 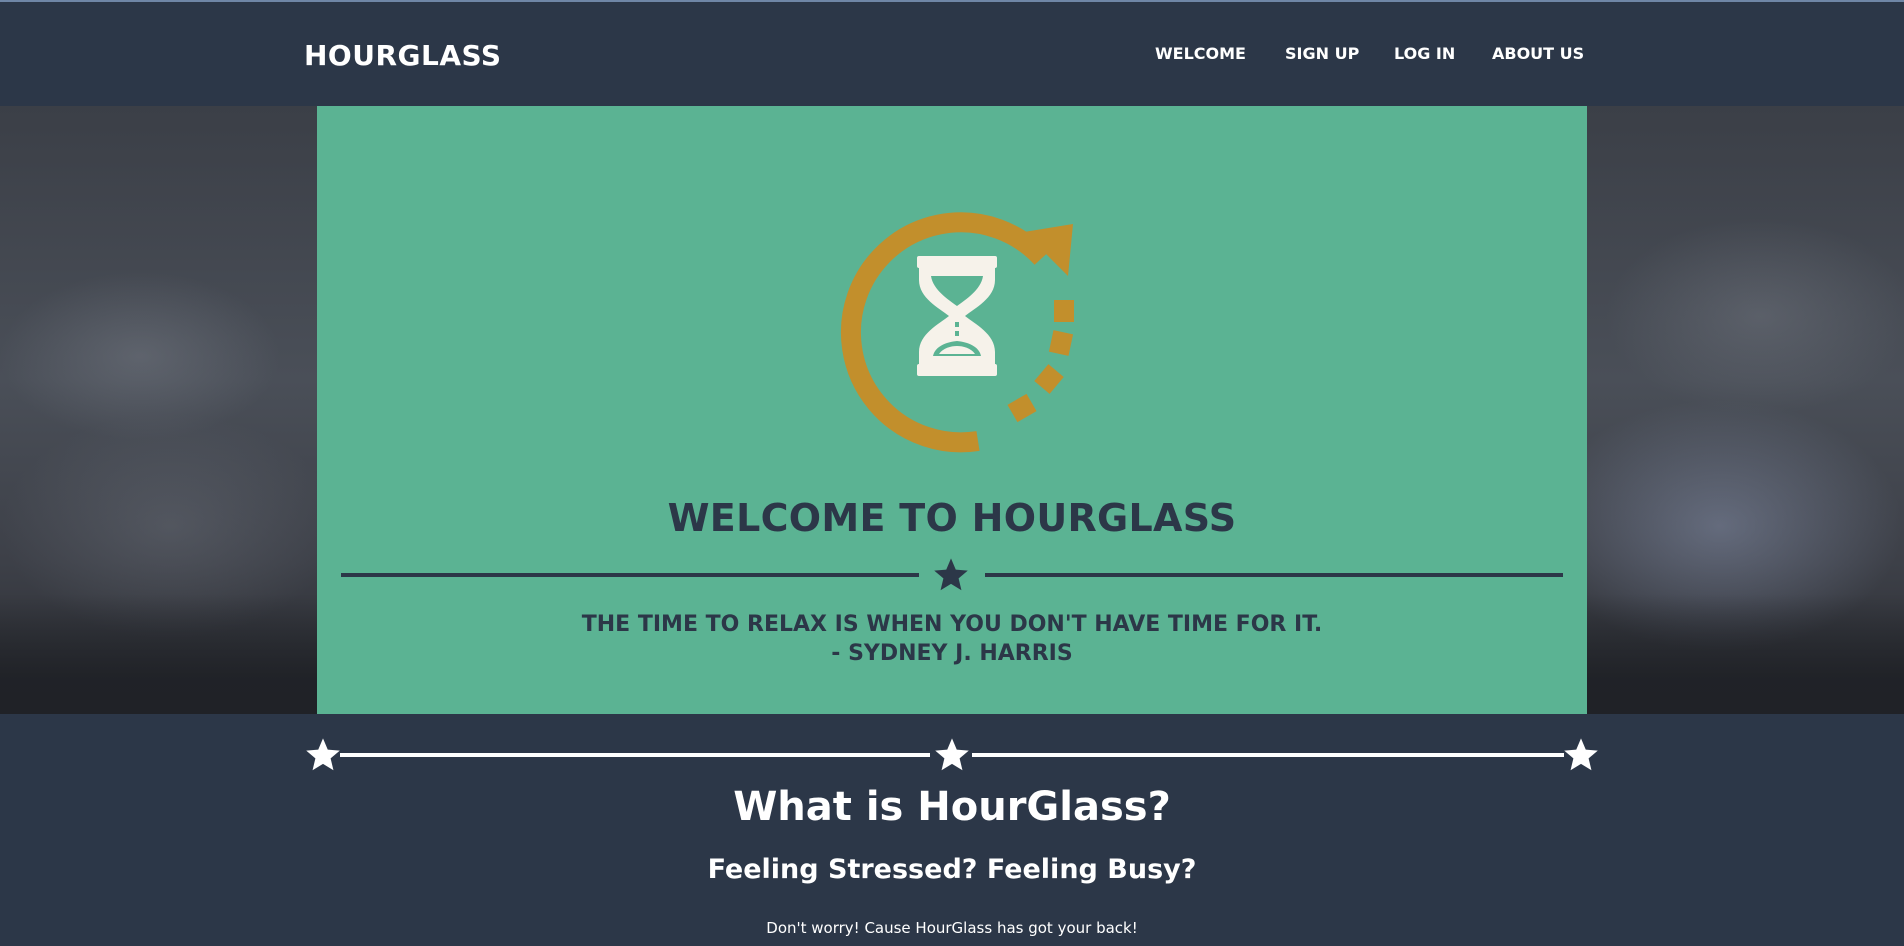 I want to click on about-title: What is HourGlass?, so click(x=952, y=807).